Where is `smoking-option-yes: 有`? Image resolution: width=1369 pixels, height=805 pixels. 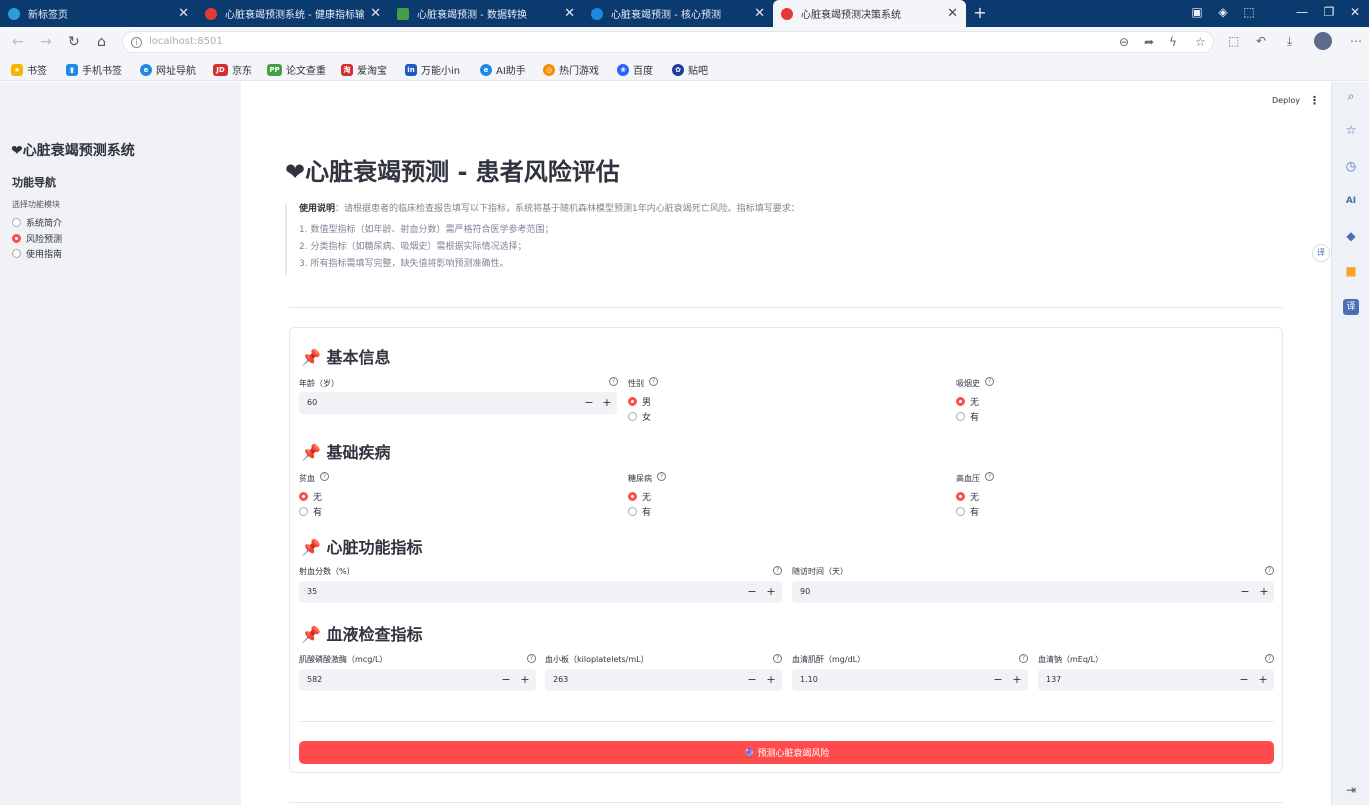
smoking-option-yes: 有 is located at coordinates (967, 416).